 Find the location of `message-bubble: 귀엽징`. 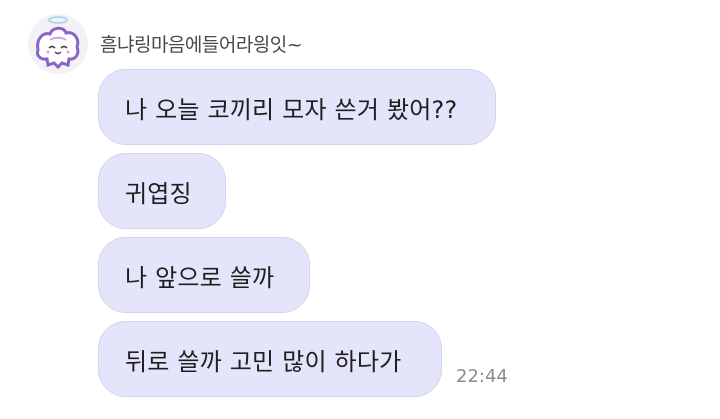

message-bubble: 귀엽징 is located at coordinates (162, 191).